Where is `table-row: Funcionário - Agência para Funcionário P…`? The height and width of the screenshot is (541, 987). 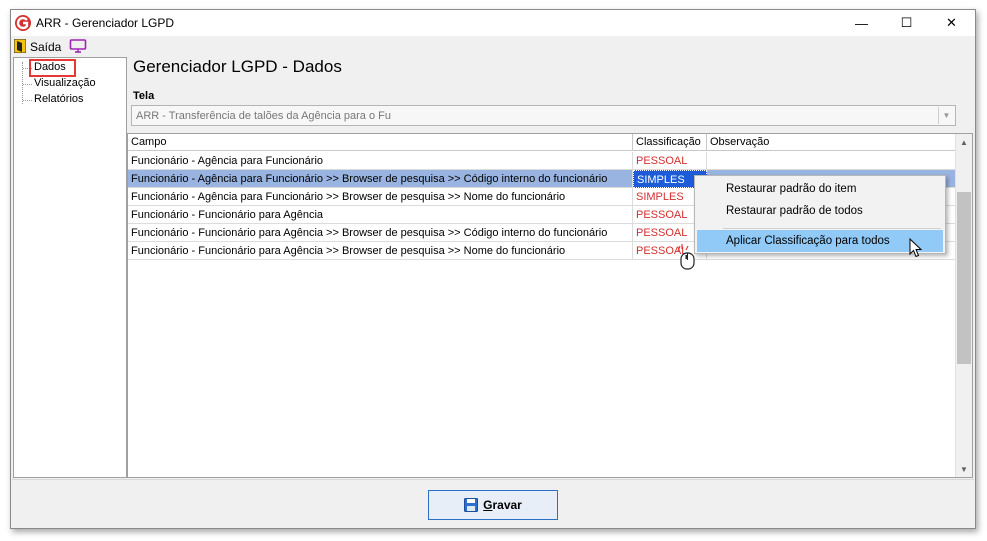
table-row: Funcionário - Agência para Funcionário P… is located at coordinates (542, 161).